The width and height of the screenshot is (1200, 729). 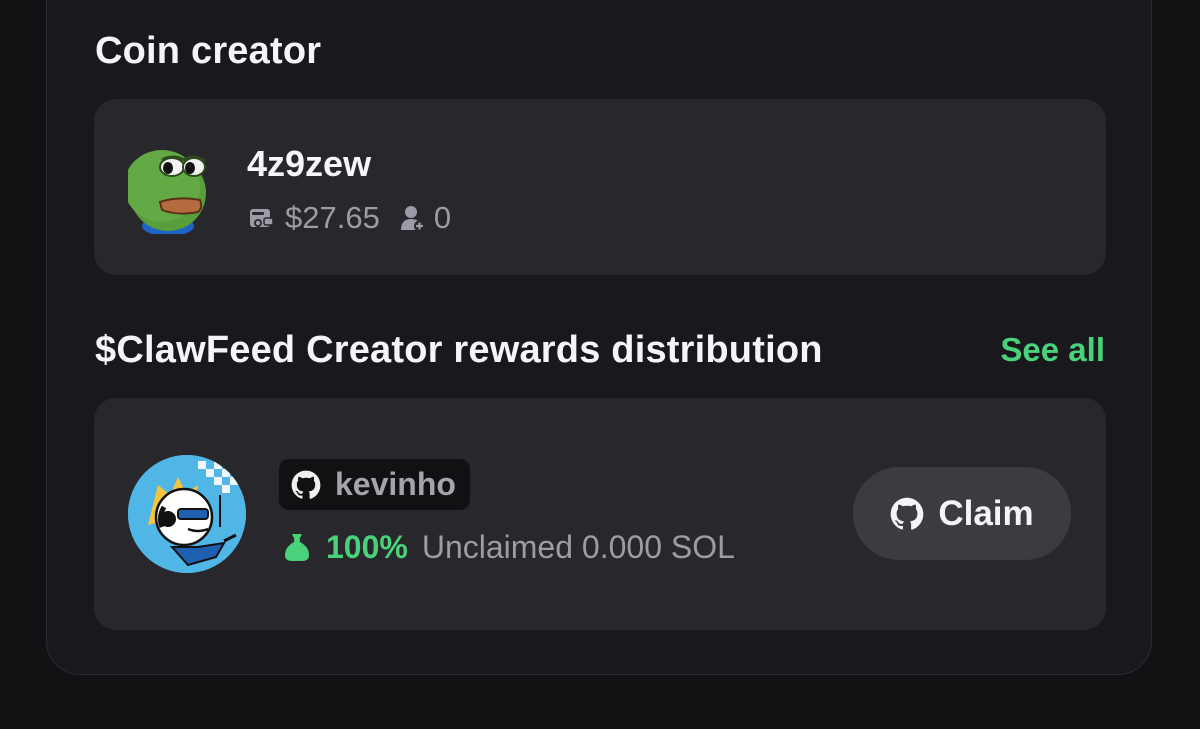 I want to click on reward-status: 100% Unclaimed 0.000 SOL, so click(x=508, y=547).